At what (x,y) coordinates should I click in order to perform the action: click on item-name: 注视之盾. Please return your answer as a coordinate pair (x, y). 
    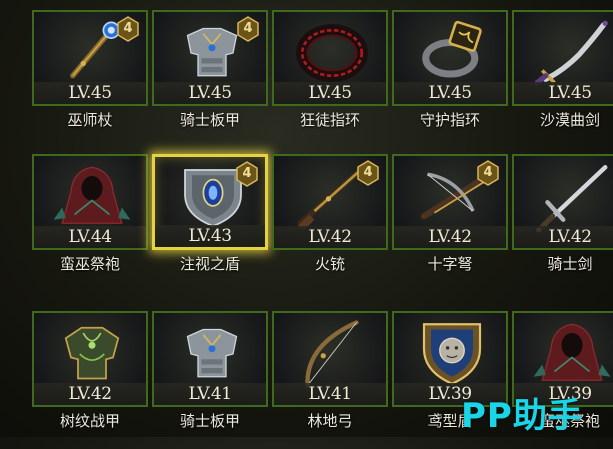
    Looking at the image, I should click on (209, 264).